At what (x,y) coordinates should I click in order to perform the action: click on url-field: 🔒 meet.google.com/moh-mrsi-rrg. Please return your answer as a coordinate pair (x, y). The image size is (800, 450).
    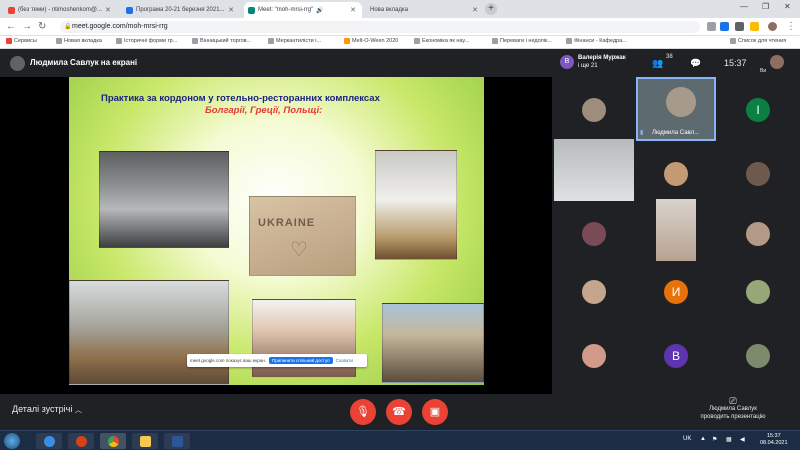
    Looking at the image, I should click on (380, 27).